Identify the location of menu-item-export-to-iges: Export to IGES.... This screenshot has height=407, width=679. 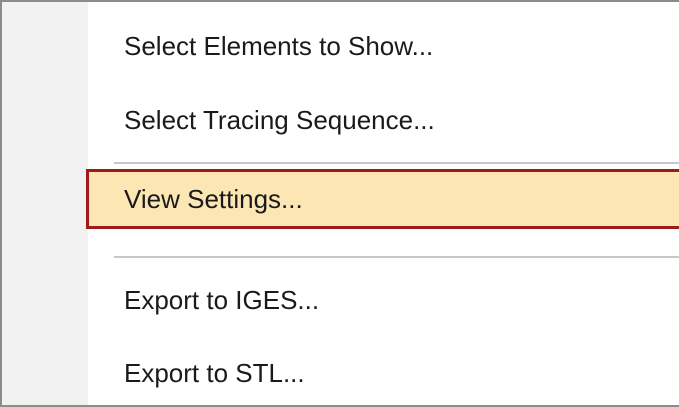
(382, 300).